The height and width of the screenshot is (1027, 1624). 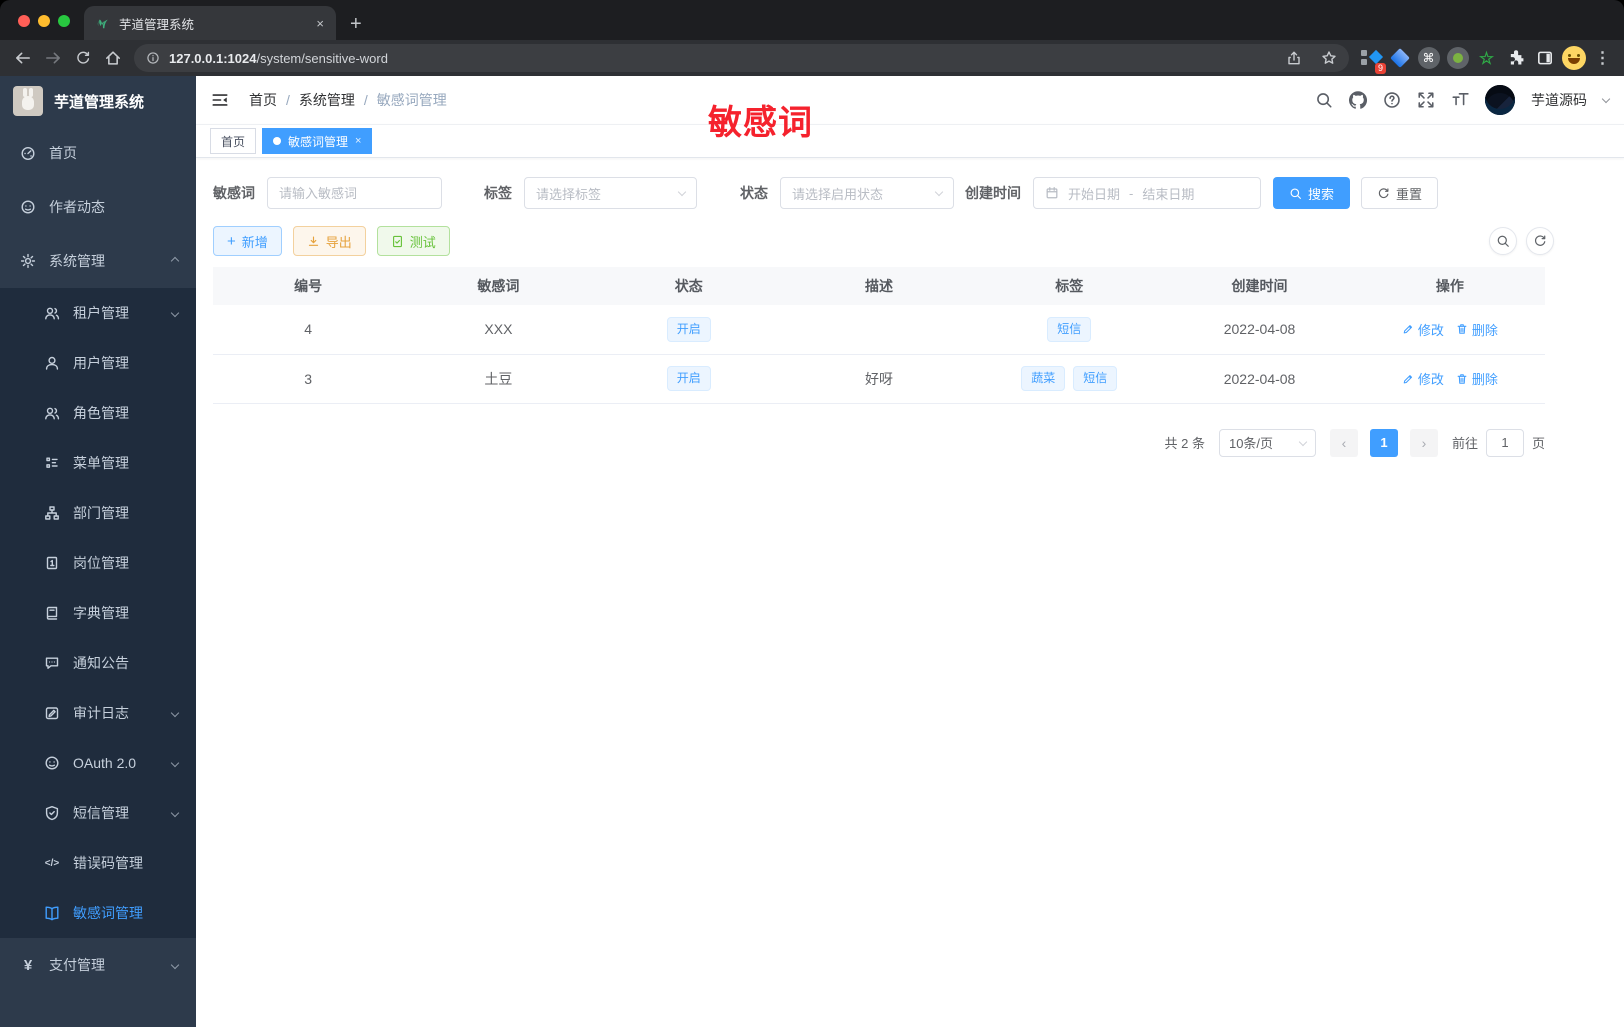 I want to click on user-name: 芋道源码, so click(x=1559, y=100).